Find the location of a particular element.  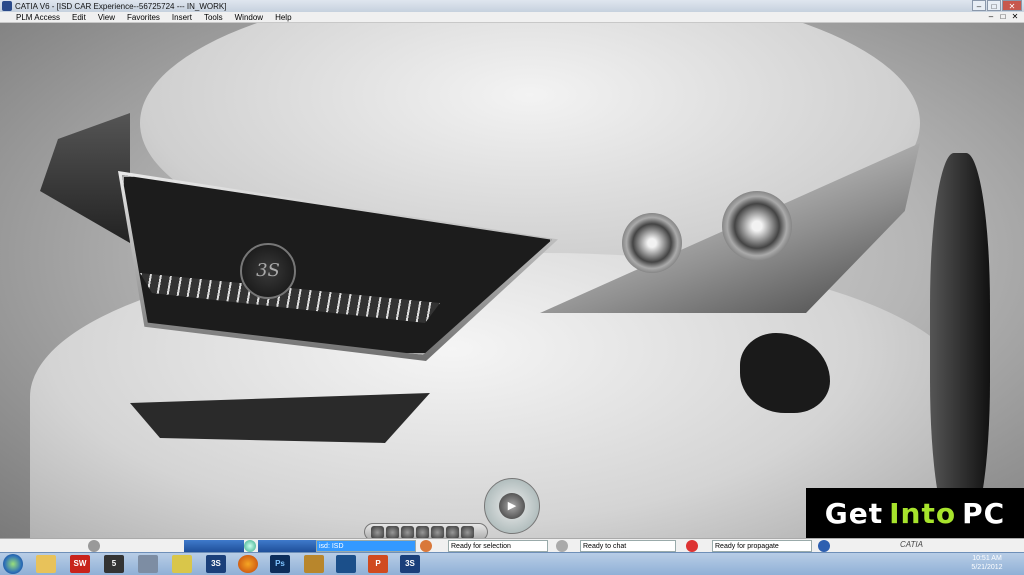

powerpoint-icon: P is located at coordinates (378, 564).